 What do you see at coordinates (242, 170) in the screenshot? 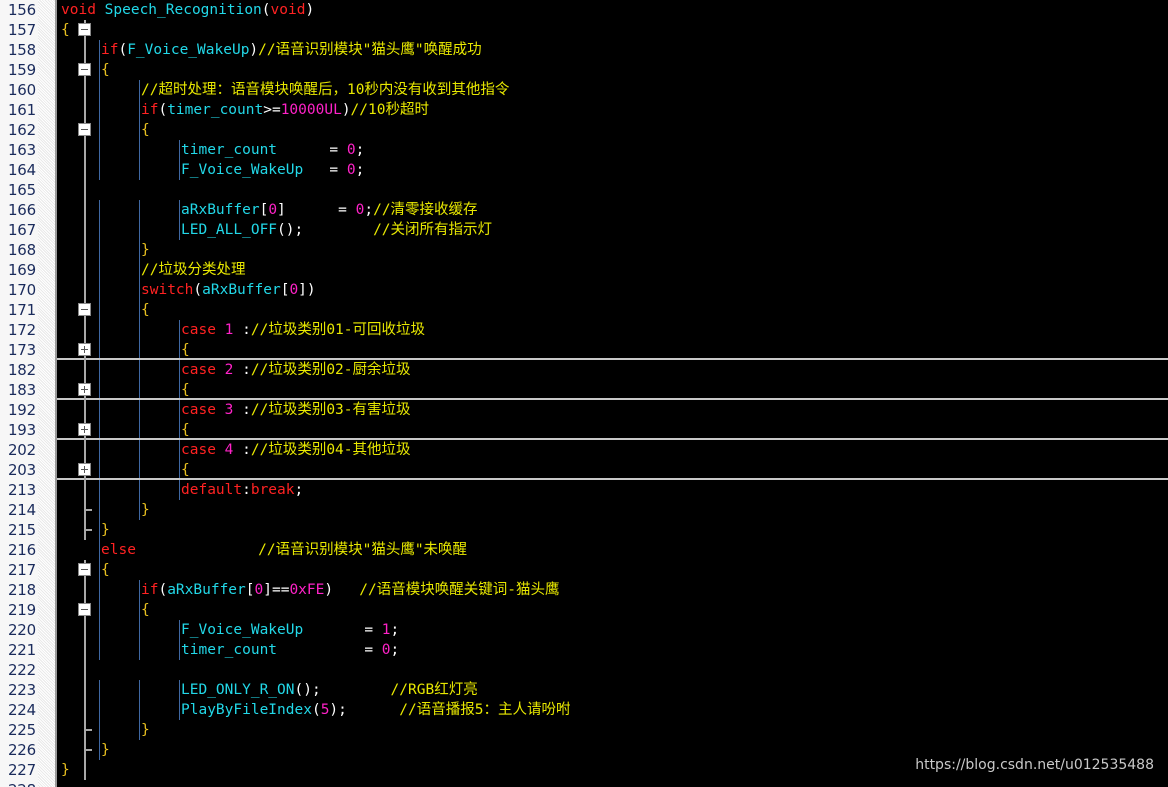
I see `token-id: F_Voice_WakeUp` at bounding box center [242, 170].